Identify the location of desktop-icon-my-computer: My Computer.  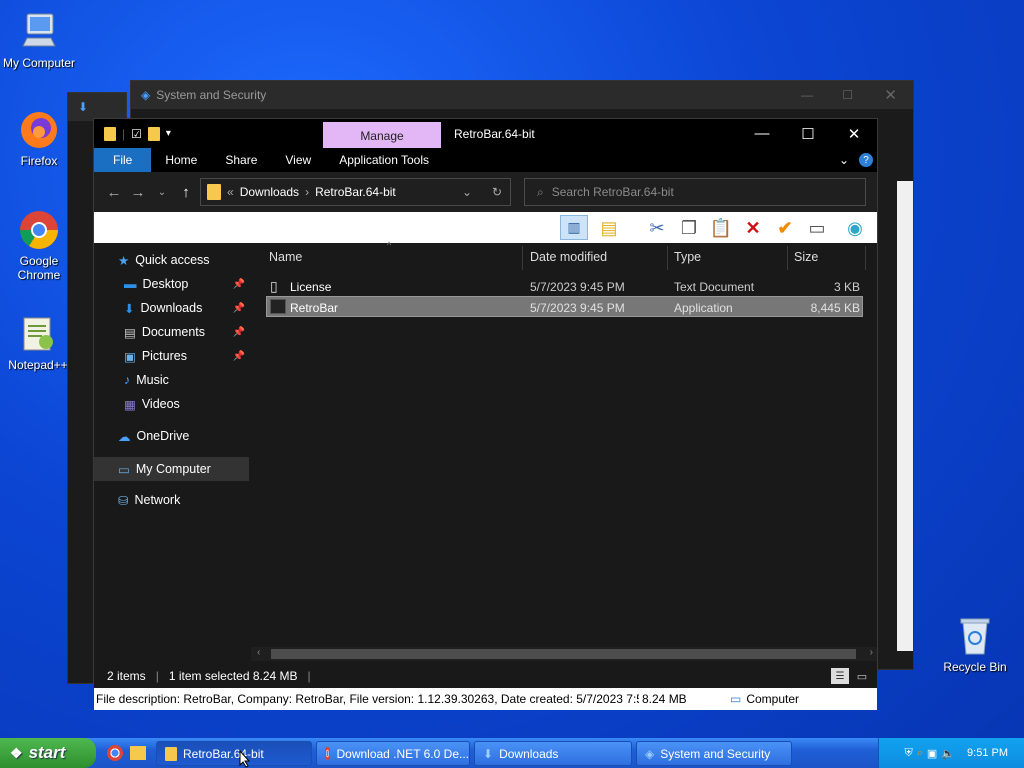
(39, 40).